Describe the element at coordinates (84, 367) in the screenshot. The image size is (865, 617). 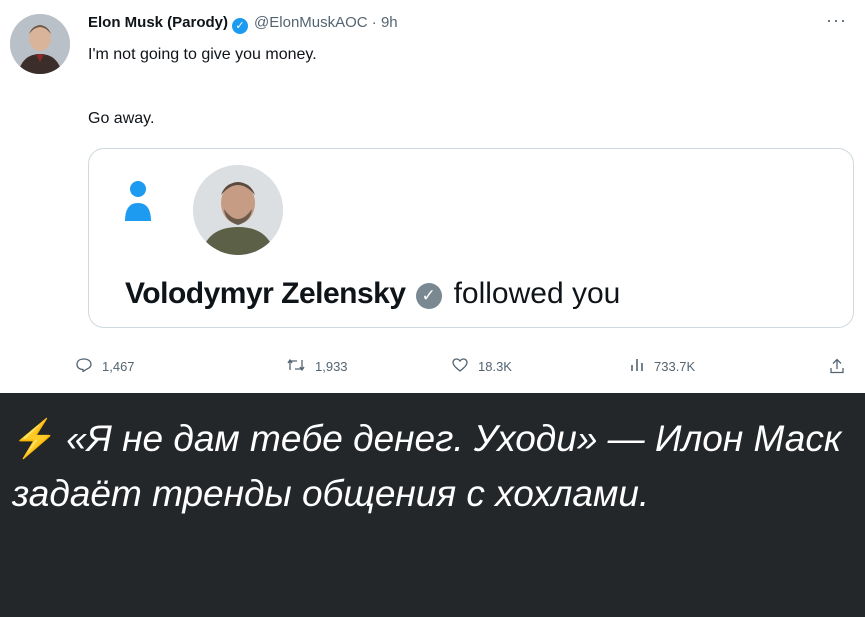
I see `reply-icon` at that location.